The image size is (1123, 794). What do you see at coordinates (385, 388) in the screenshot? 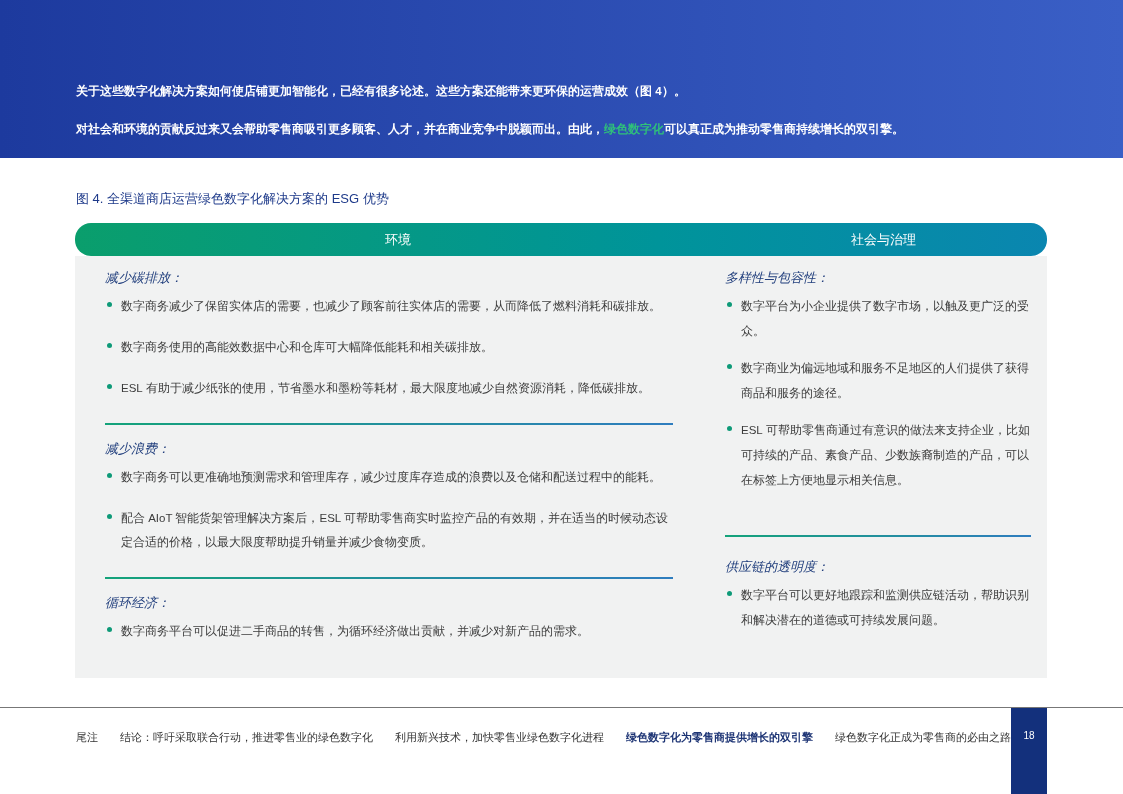
I see `bullet-text: ESL 有助于减少纸张的使用，节省墨水和墨粉等耗材，最大限度地减少自然资源消耗，降低碳排放。` at bounding box center [385, 388].